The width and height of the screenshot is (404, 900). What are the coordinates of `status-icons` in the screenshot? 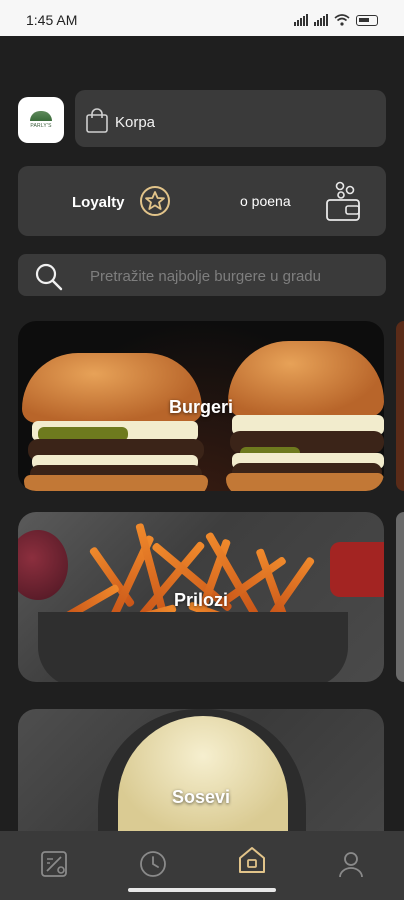 It's located at (336, 19).